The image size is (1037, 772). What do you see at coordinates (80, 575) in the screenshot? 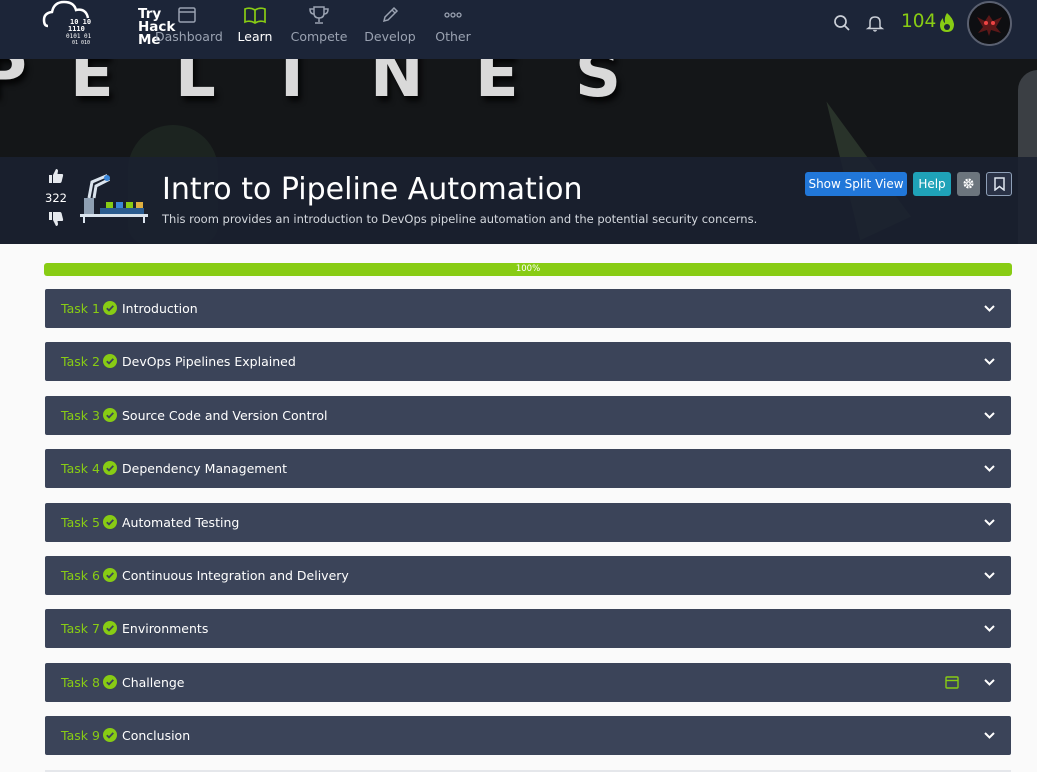
I see `task-number: Task 6` at bounding box center [80, 575].